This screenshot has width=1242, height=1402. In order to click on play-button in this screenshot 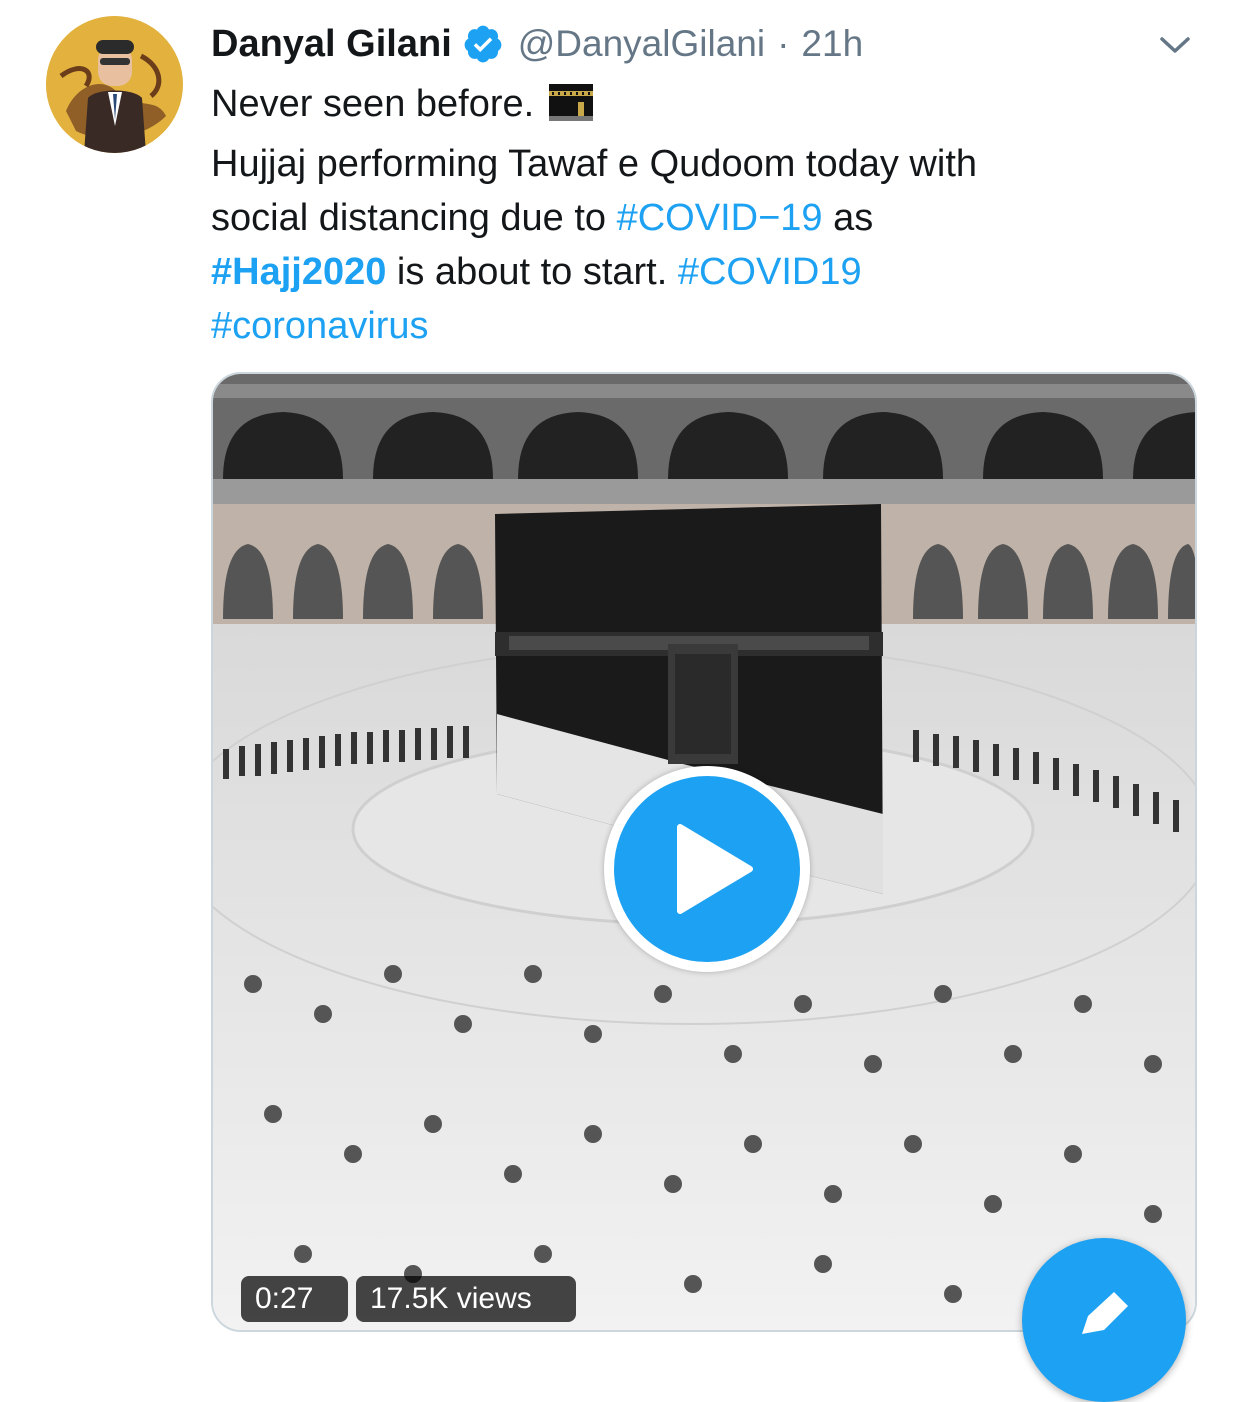, I will do `click(707, 869)`.